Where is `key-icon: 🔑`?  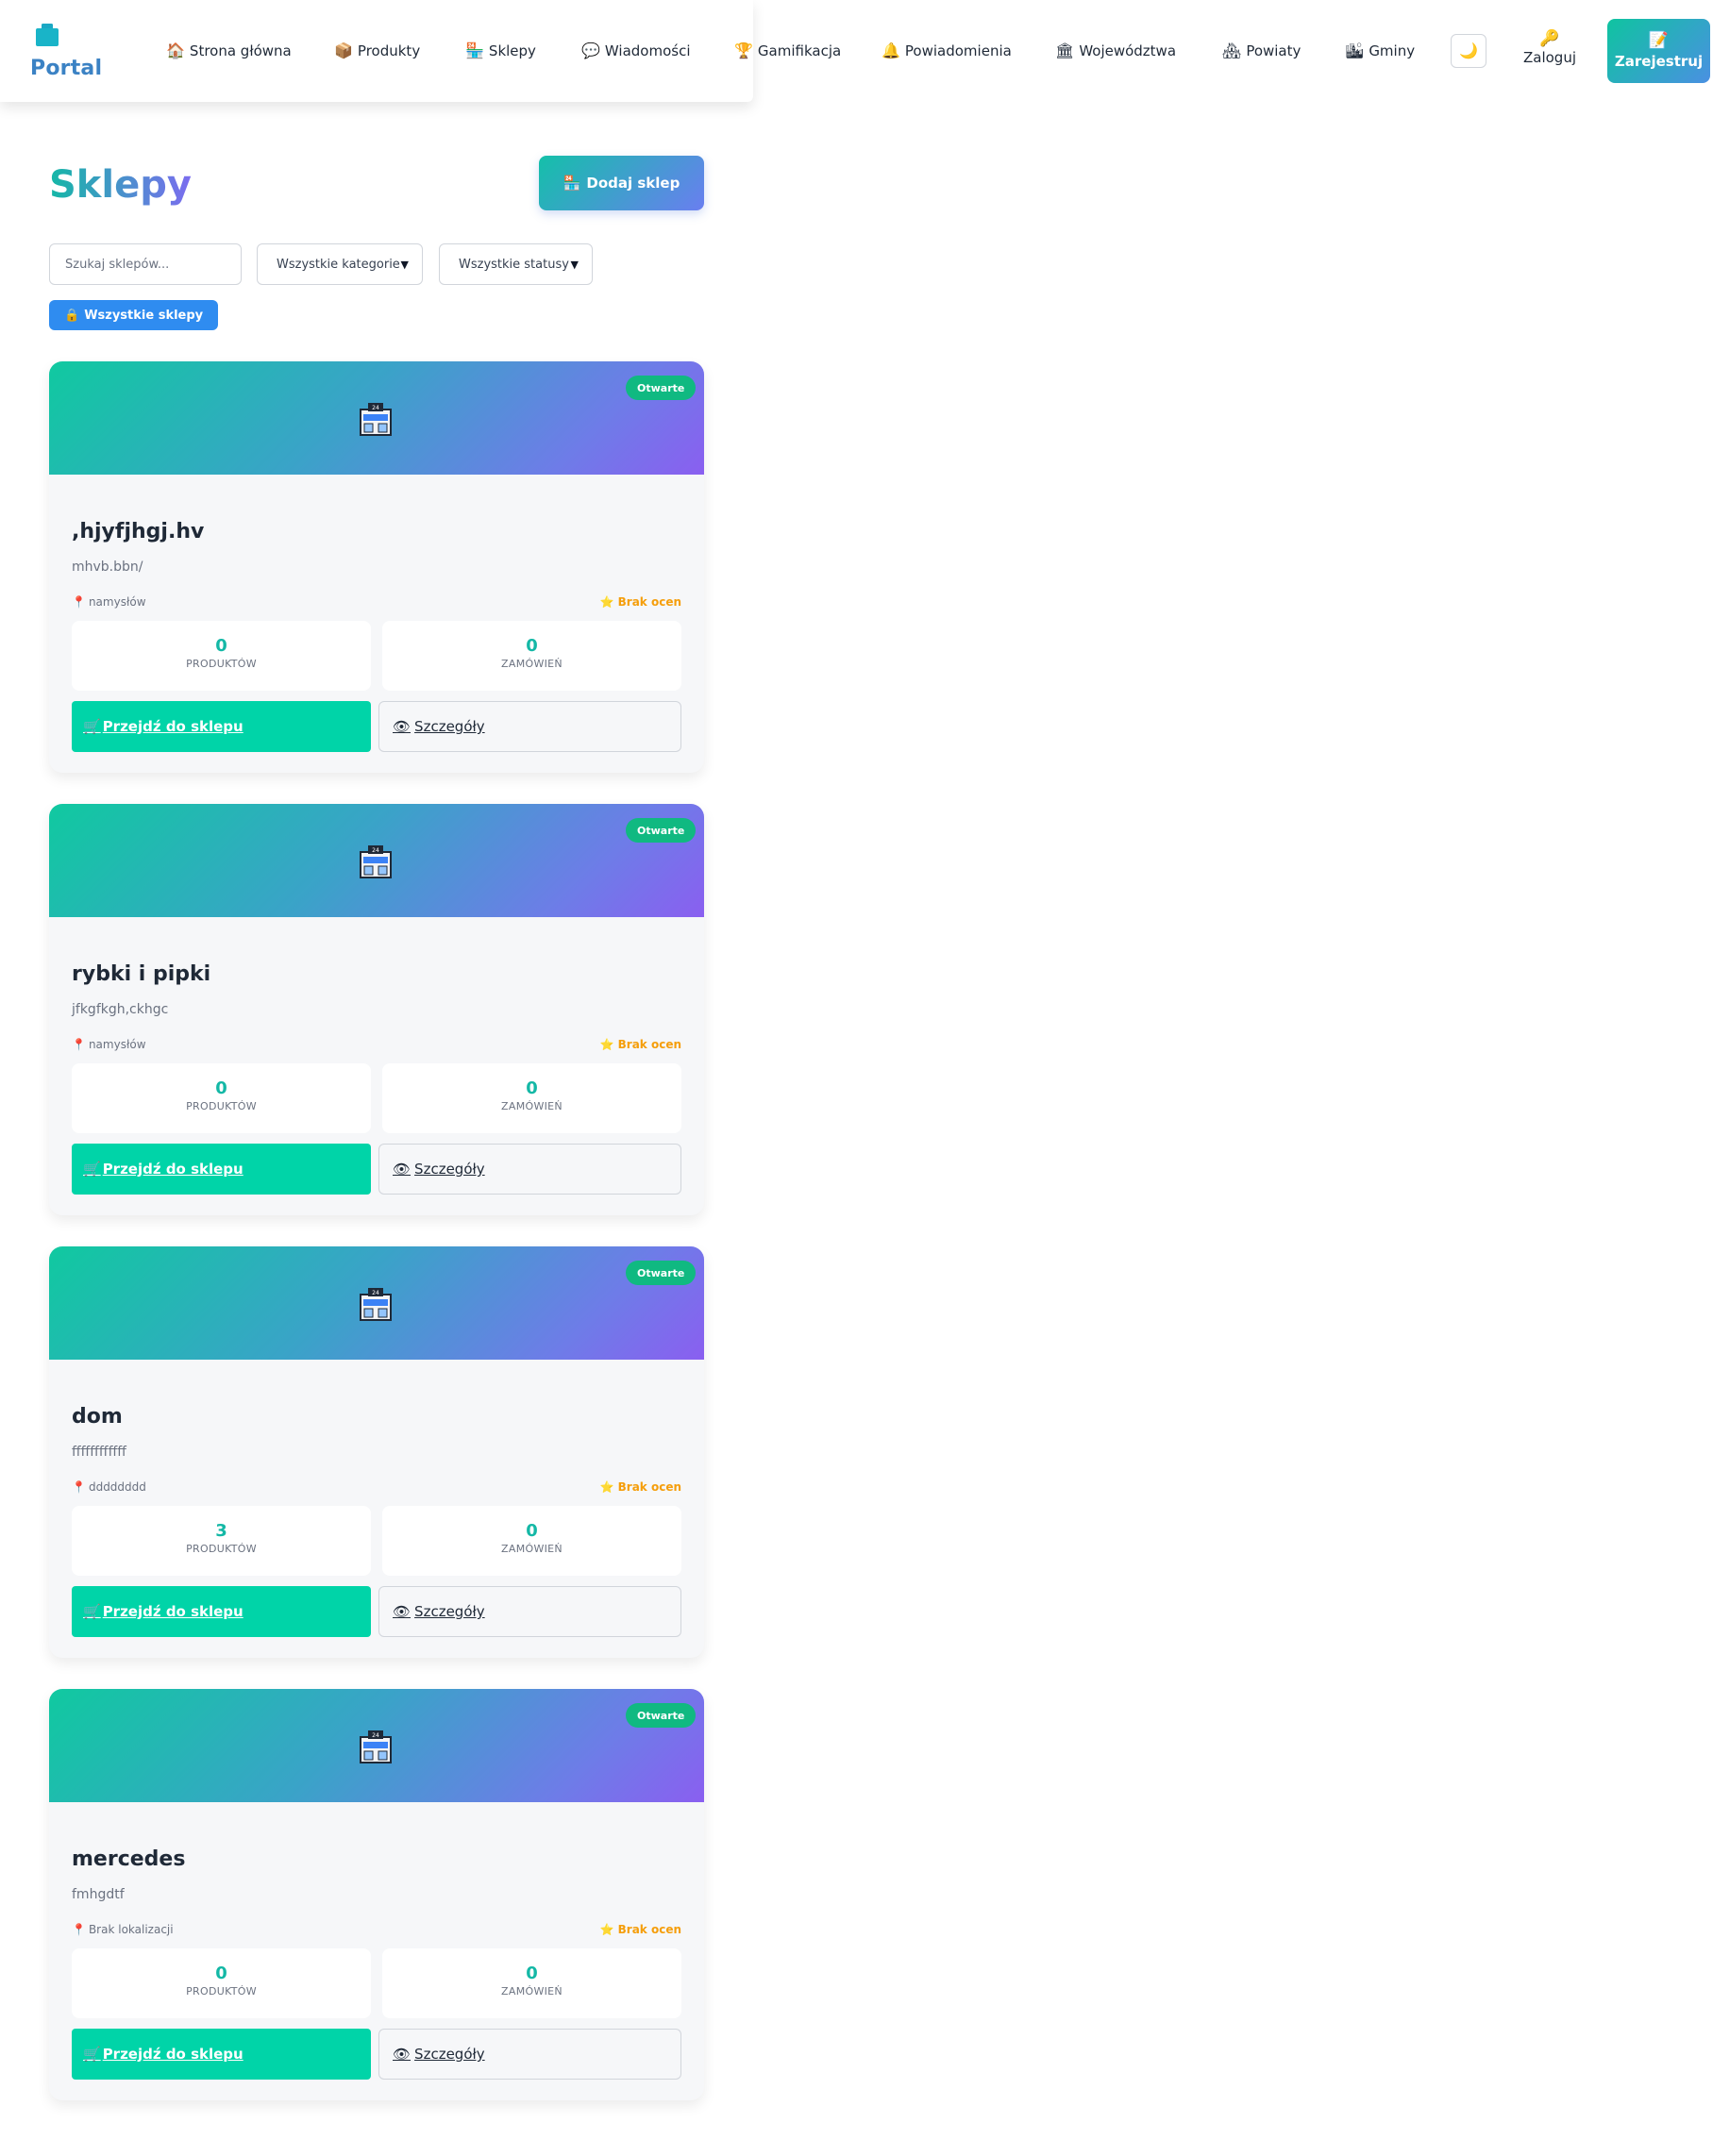
key-icon: 🔑 is located at coordinates (1549, 38).